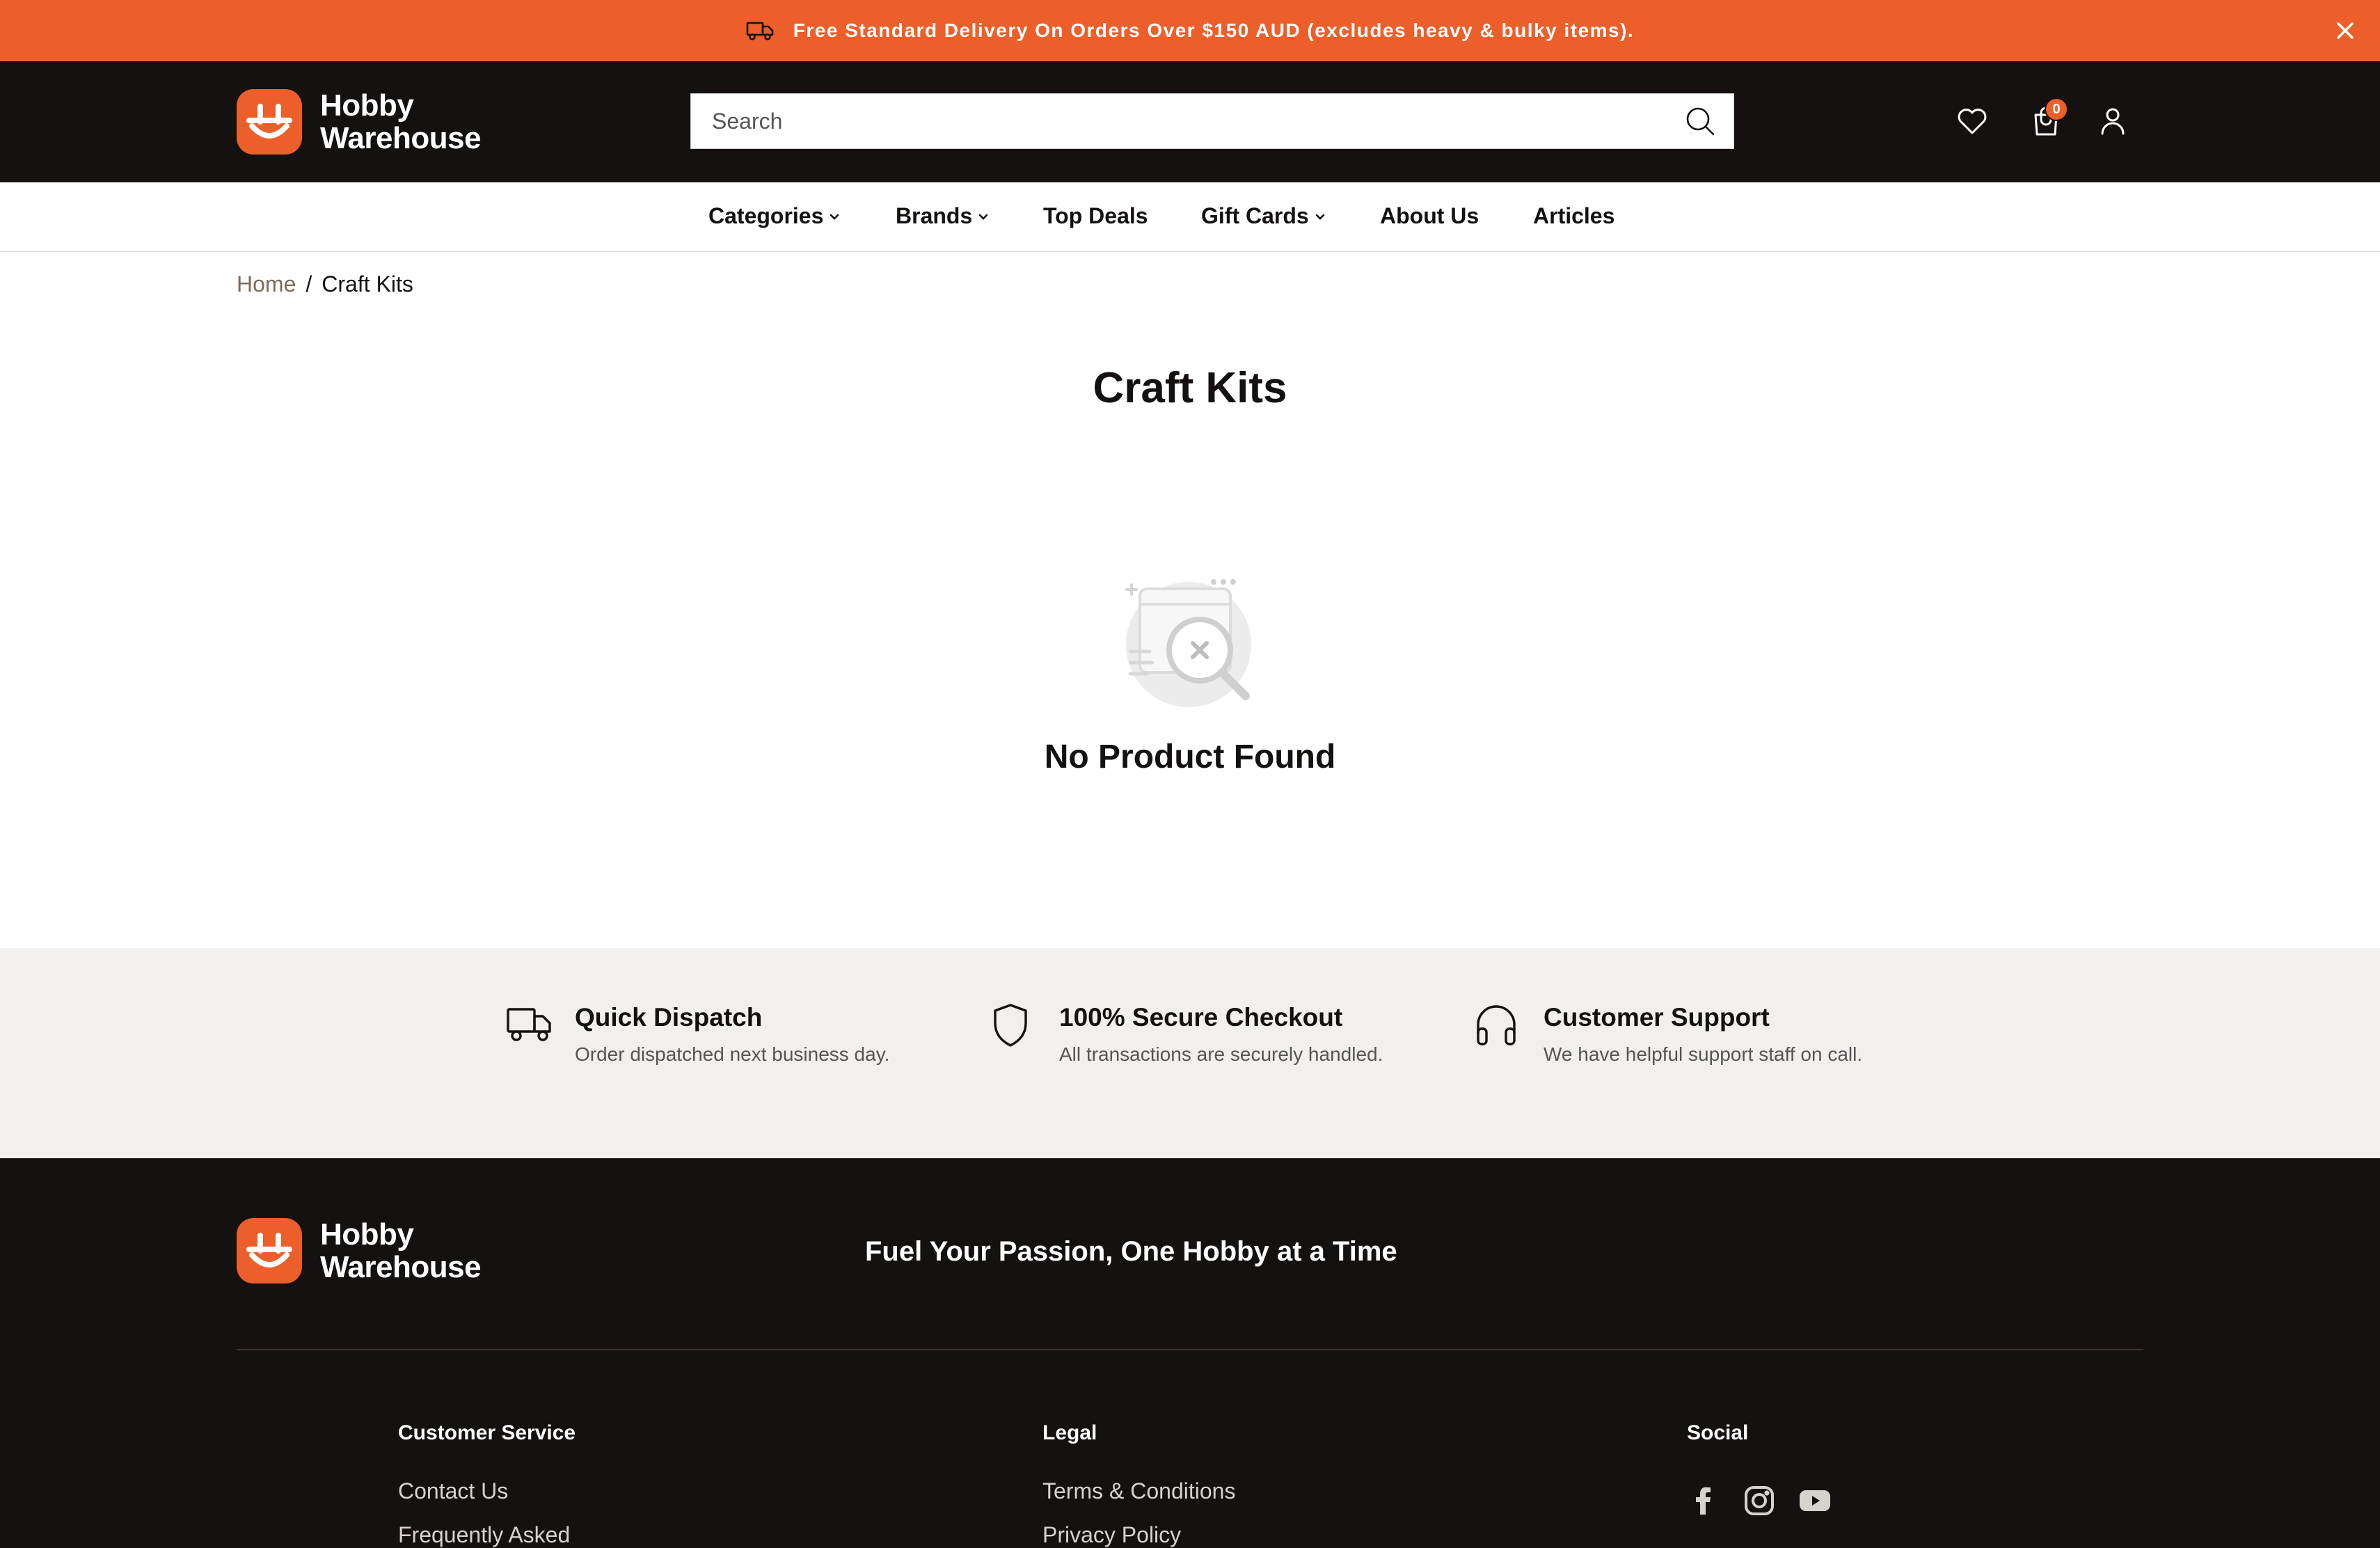  What do you see at coordinates (1188, 643) in the screenshot?
I see `no-results-illustration-icon` at bounding box center [1188, 643].